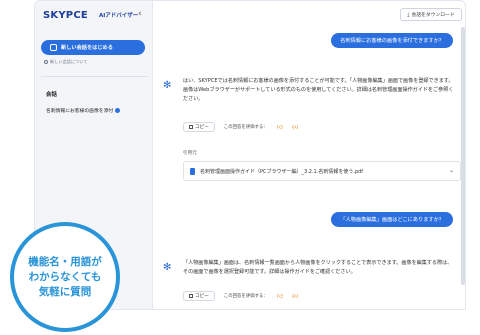 This screenshot has height=335, width=480. Describe the element at coordinates (46, 62) in the screenshot. I see `info-icon` at that location.